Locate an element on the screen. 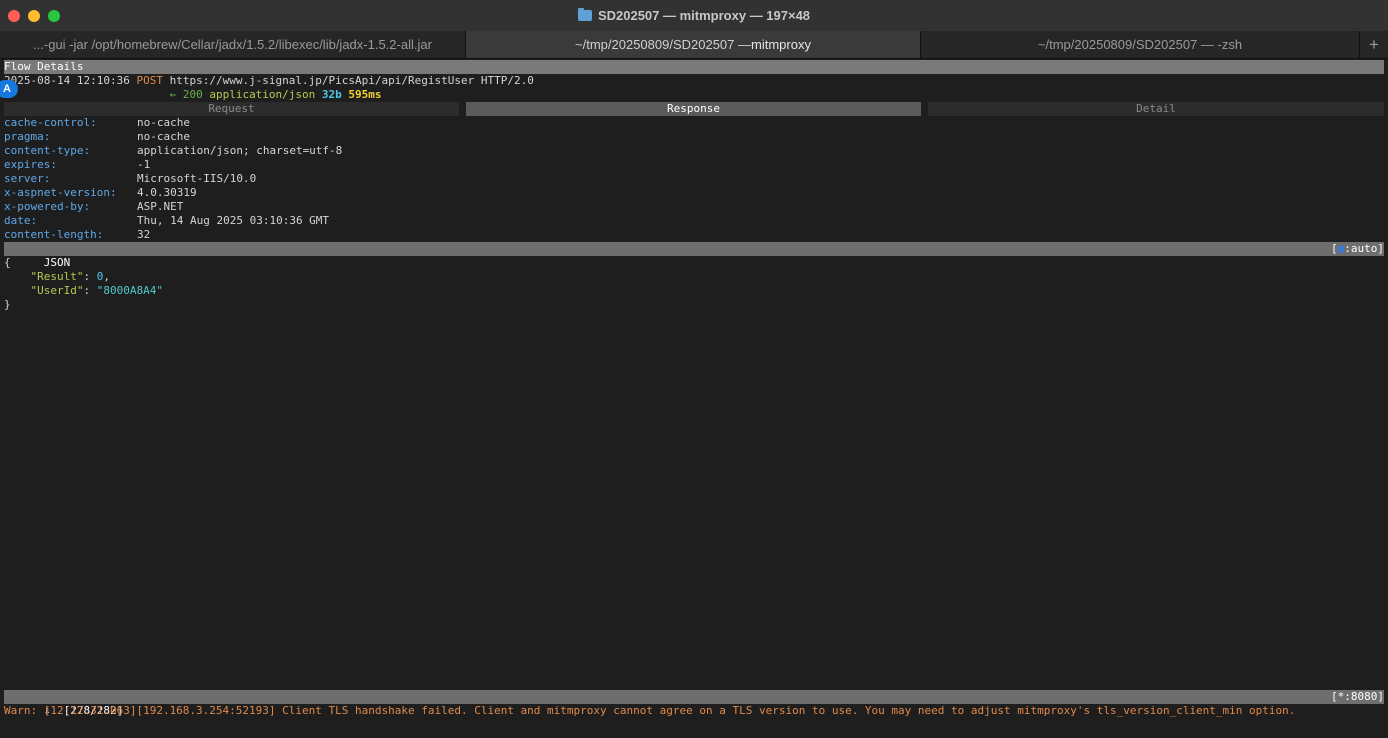 The height and width of the screenshot is (738, 1388). window-controls is located at coordinates (34, 16).